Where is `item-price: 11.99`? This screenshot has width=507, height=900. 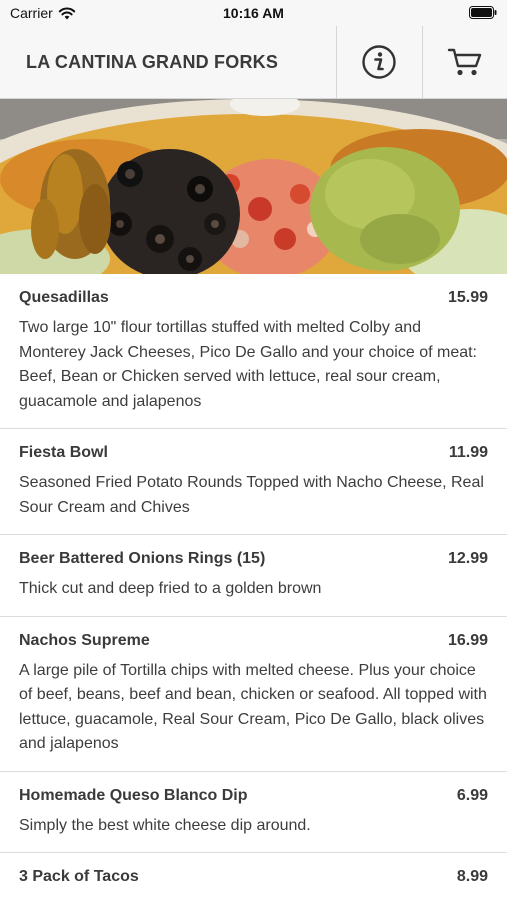
item-price: 11.99 is located at coordinates (468, 452).